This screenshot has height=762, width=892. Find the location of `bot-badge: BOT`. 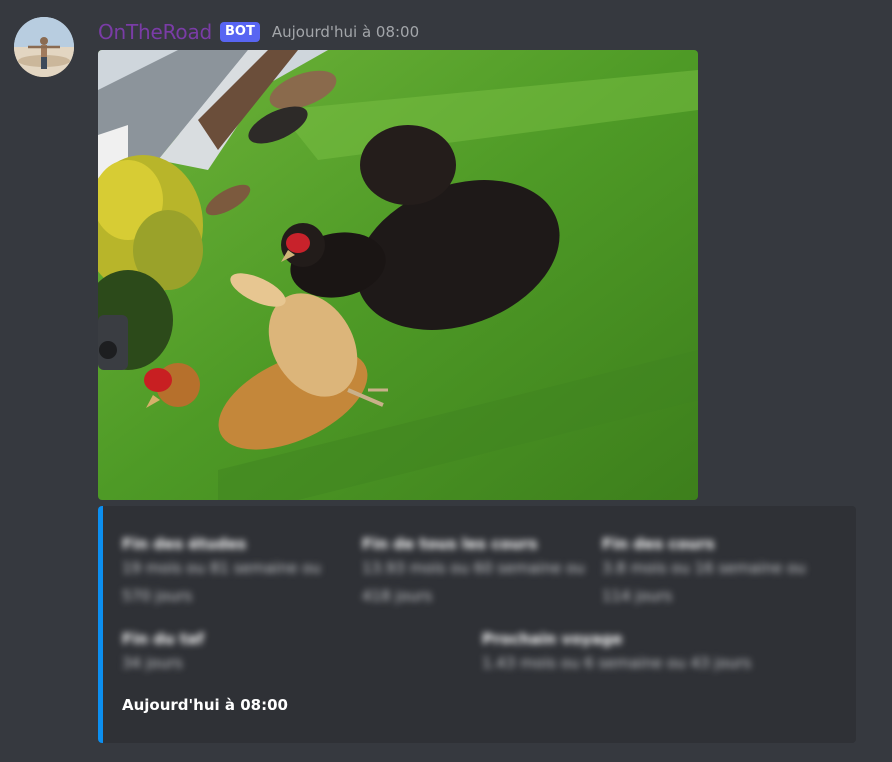

bot-badge: BOT is located at coordinates (240, 32).